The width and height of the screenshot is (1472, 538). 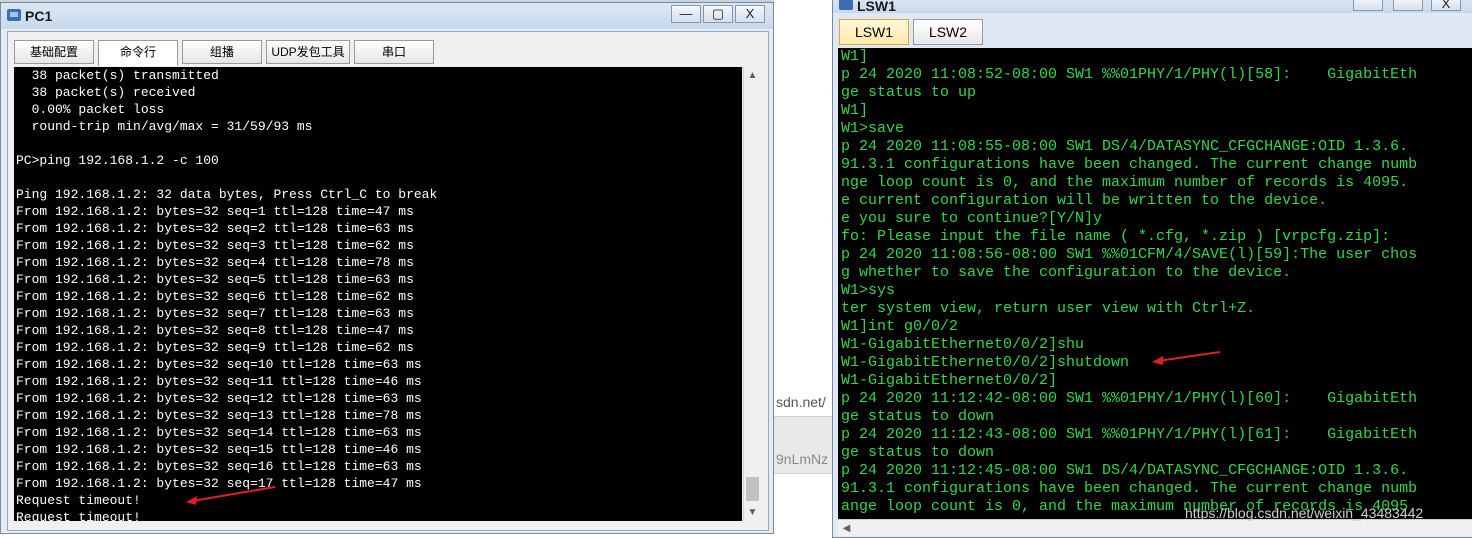 What do you see at coordinates (876, 7) in the screenshot?
I see `lsw1-title: LSW1` at bounding box center [876, 7].